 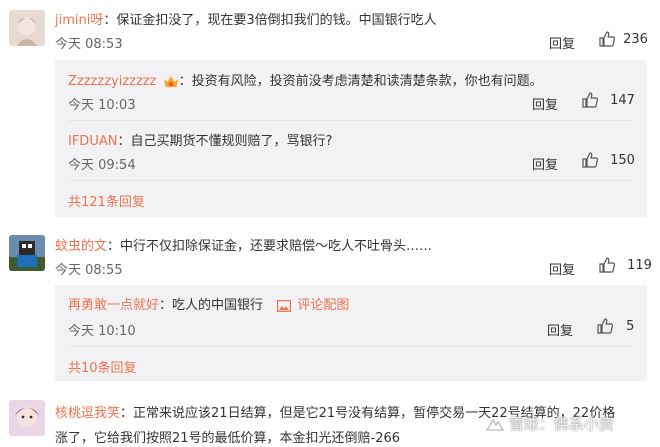 What do you see at coordinates (608, 100) in the screenshot?
I see `like-button: 147` at bounding box center [608, 100].